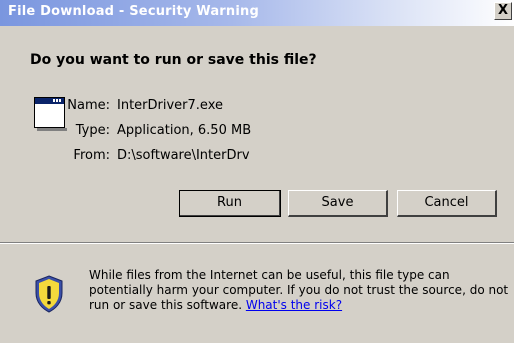 This screenshot has width=514, height=343. Describe the element at coordinates (183, 155) in the screenshot. I see `file-source-value: D:\software\InterDrv` at that location.